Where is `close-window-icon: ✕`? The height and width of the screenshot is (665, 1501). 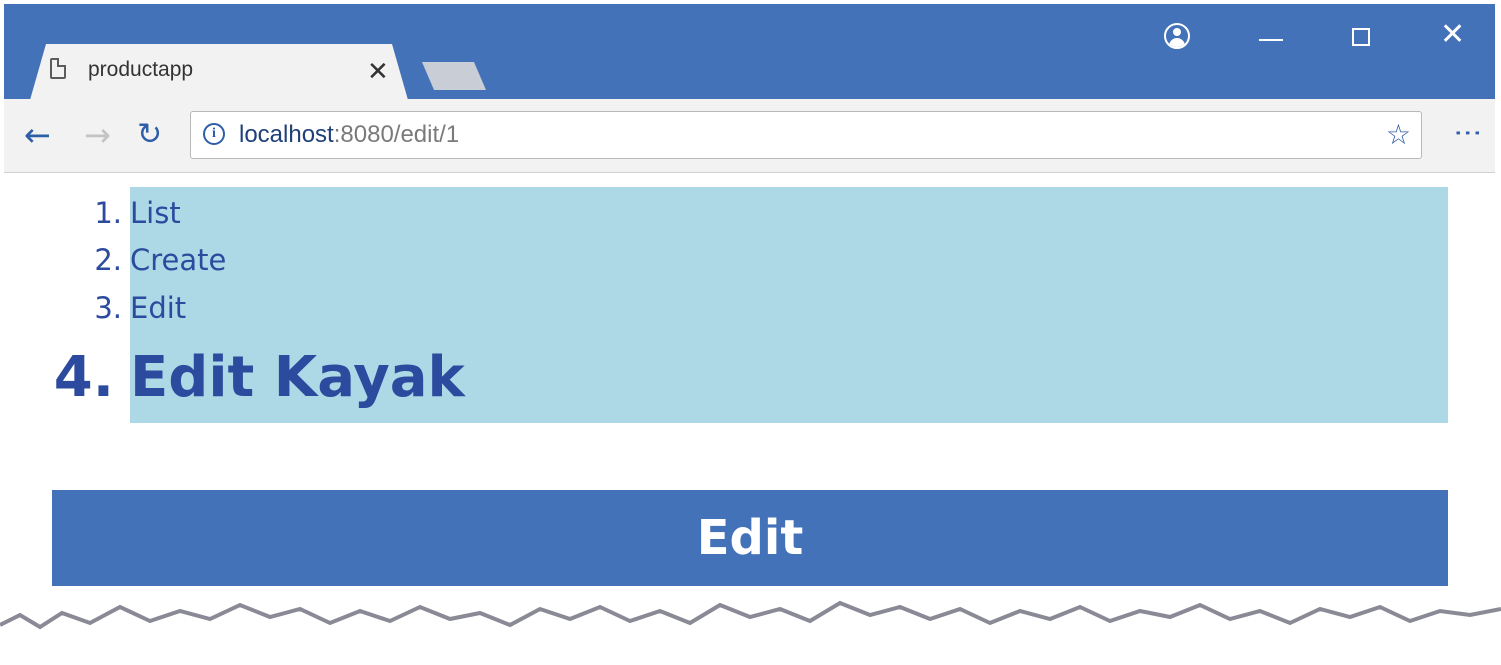 close-window-icon: ✕ is located at coordinates (1452, 35).